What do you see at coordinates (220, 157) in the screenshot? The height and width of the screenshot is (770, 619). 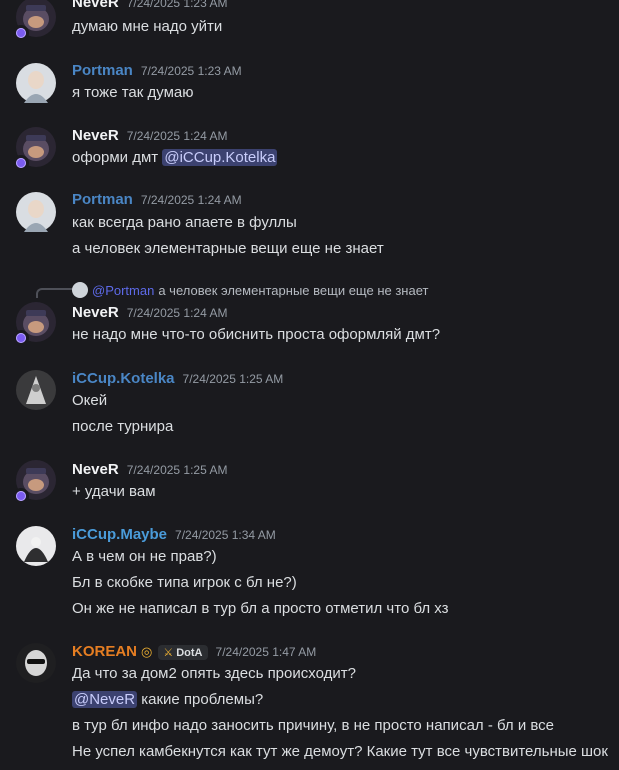 I see `user-mention: @iCCup.Kotelka` at bounding box center [220, 157].